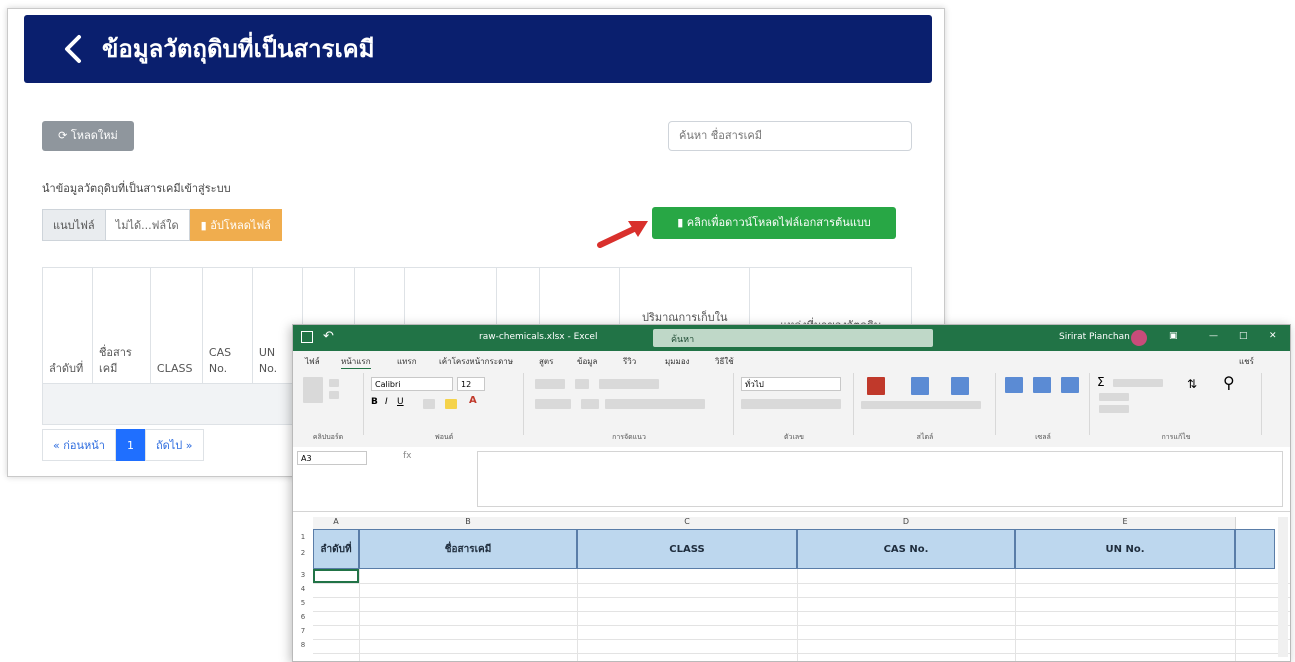  I want to click on row-number: 8, so click(303, 645).